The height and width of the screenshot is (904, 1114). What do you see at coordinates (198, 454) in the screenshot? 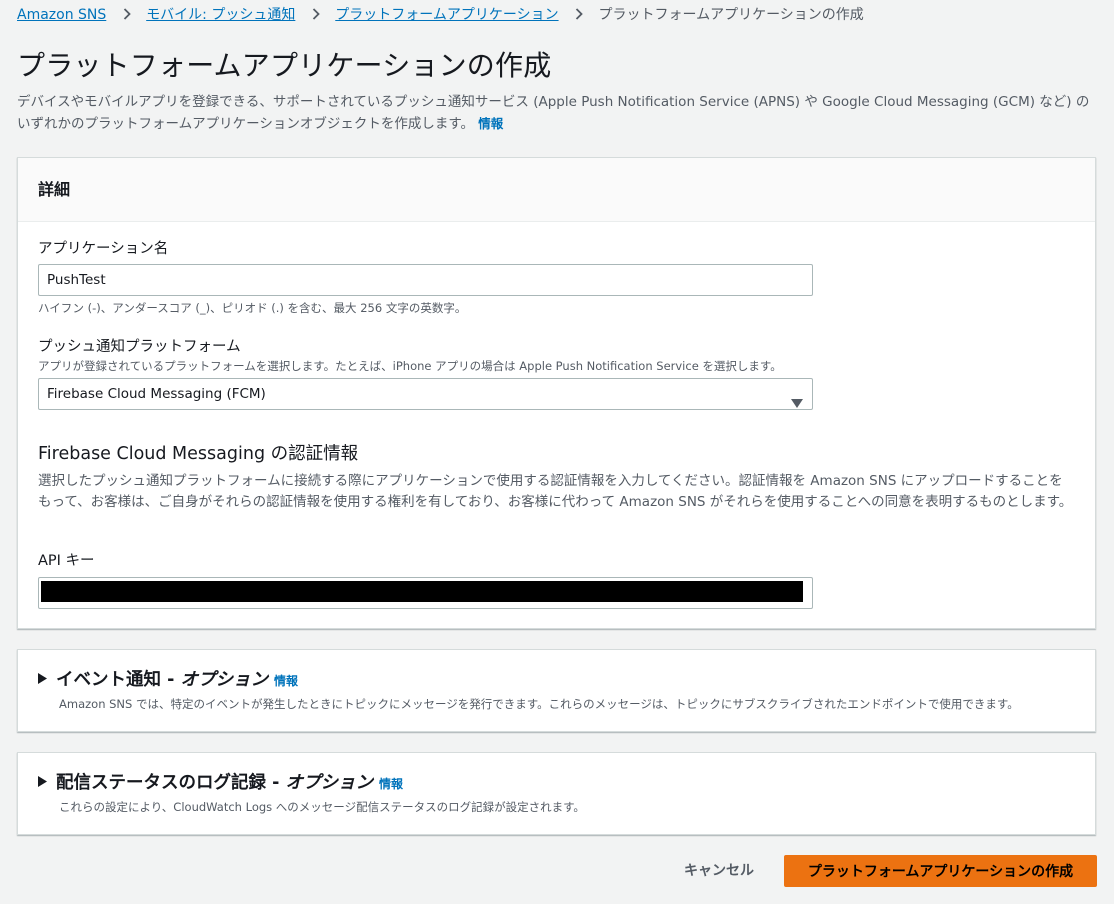
I see `credentials-heading: Firebase Cloud Messaging の認証情報` at bounding box center [198, 454].